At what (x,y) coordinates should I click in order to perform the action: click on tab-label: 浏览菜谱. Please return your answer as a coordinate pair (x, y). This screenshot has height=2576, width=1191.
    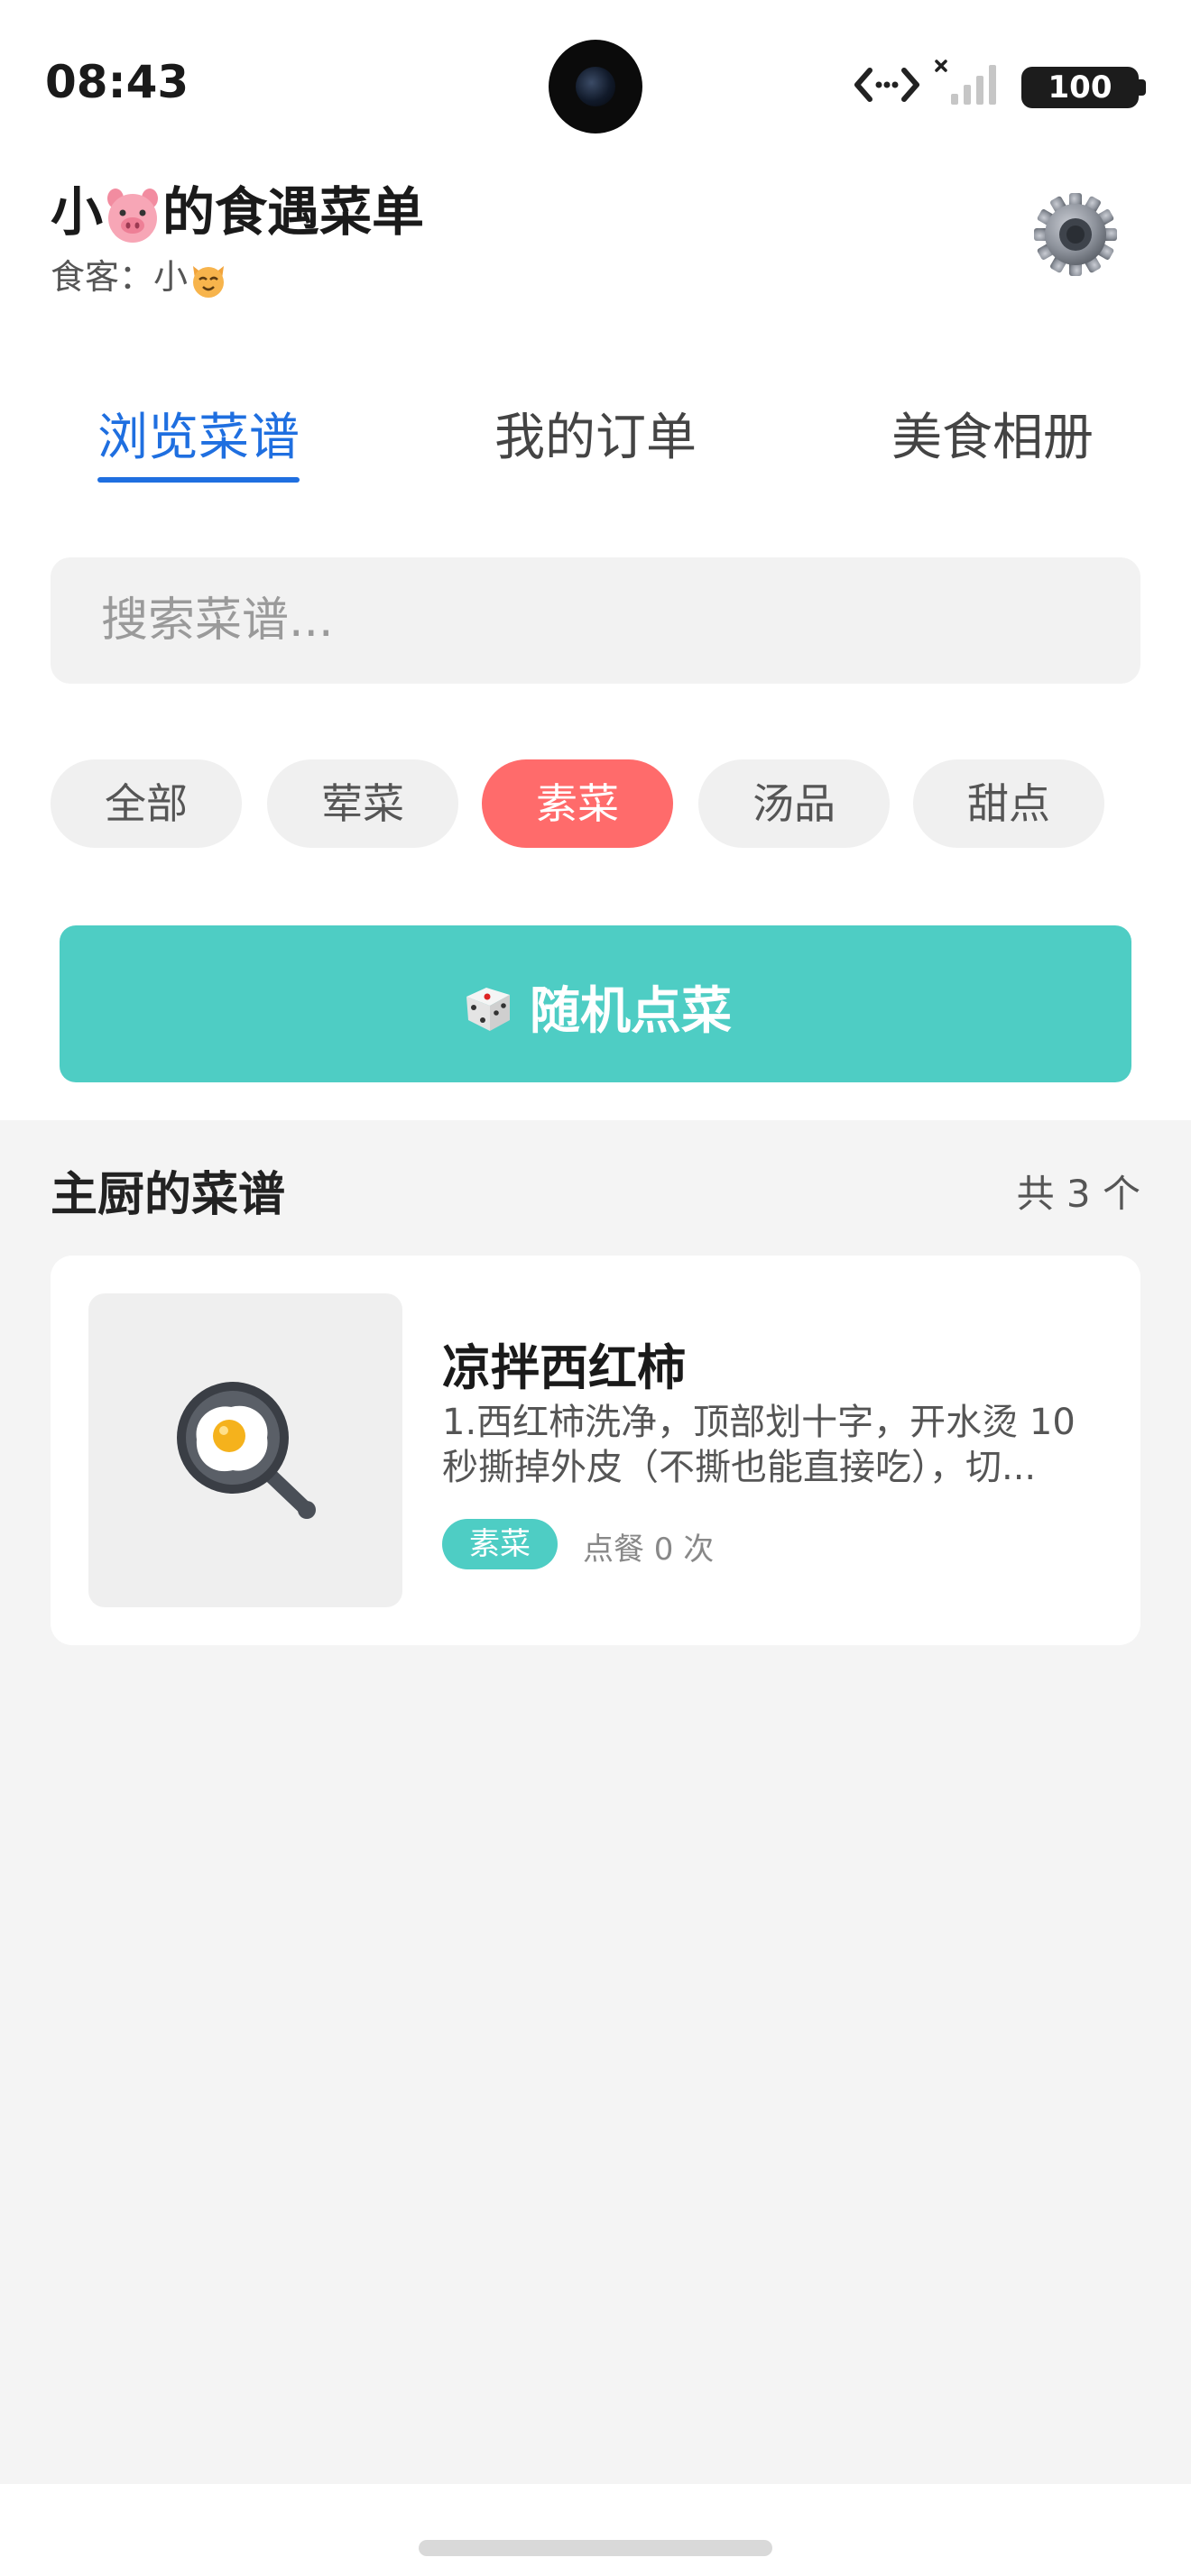
    Looking at the image, I should click on (198, 438).